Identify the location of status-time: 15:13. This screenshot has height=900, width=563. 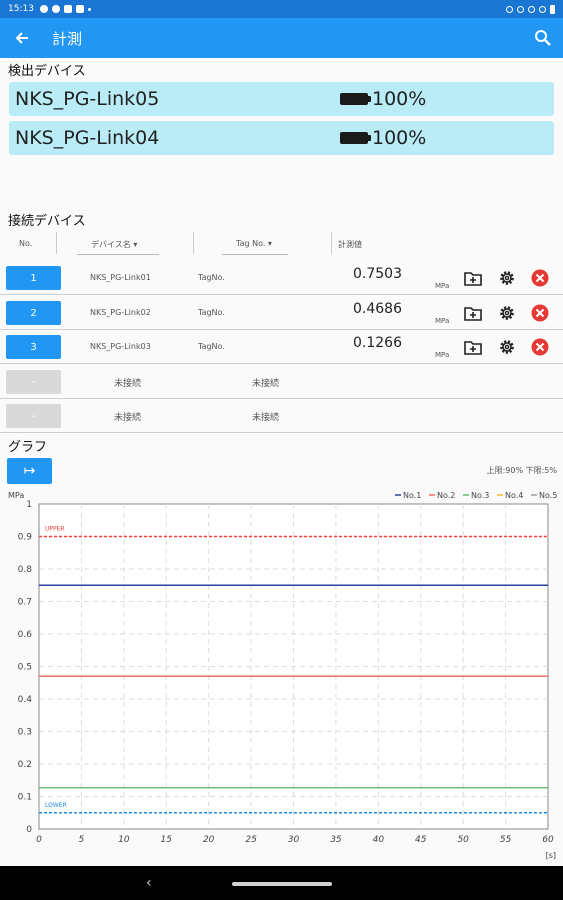
(21, 9).